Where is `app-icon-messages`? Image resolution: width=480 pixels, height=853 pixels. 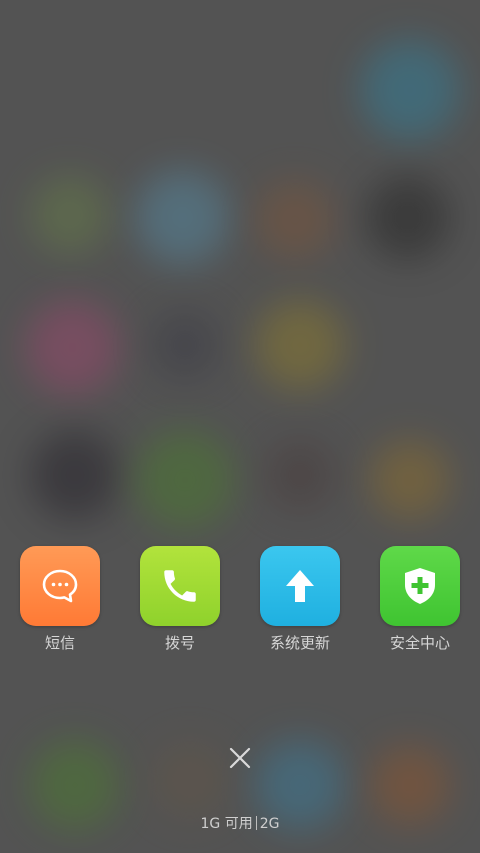
app-icon-messages is located at coordinates (60, 586).